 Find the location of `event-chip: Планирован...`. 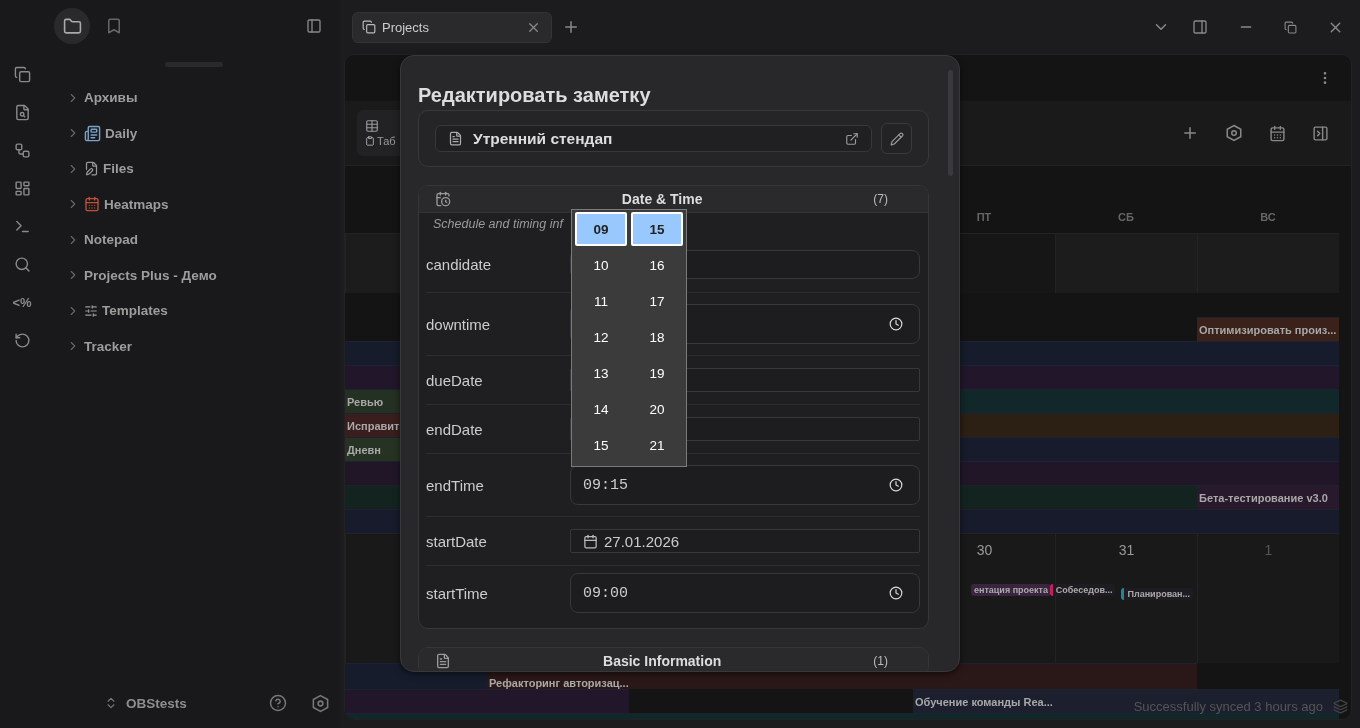

event-chip: Планирован... is located at coordinates (1157, 594).